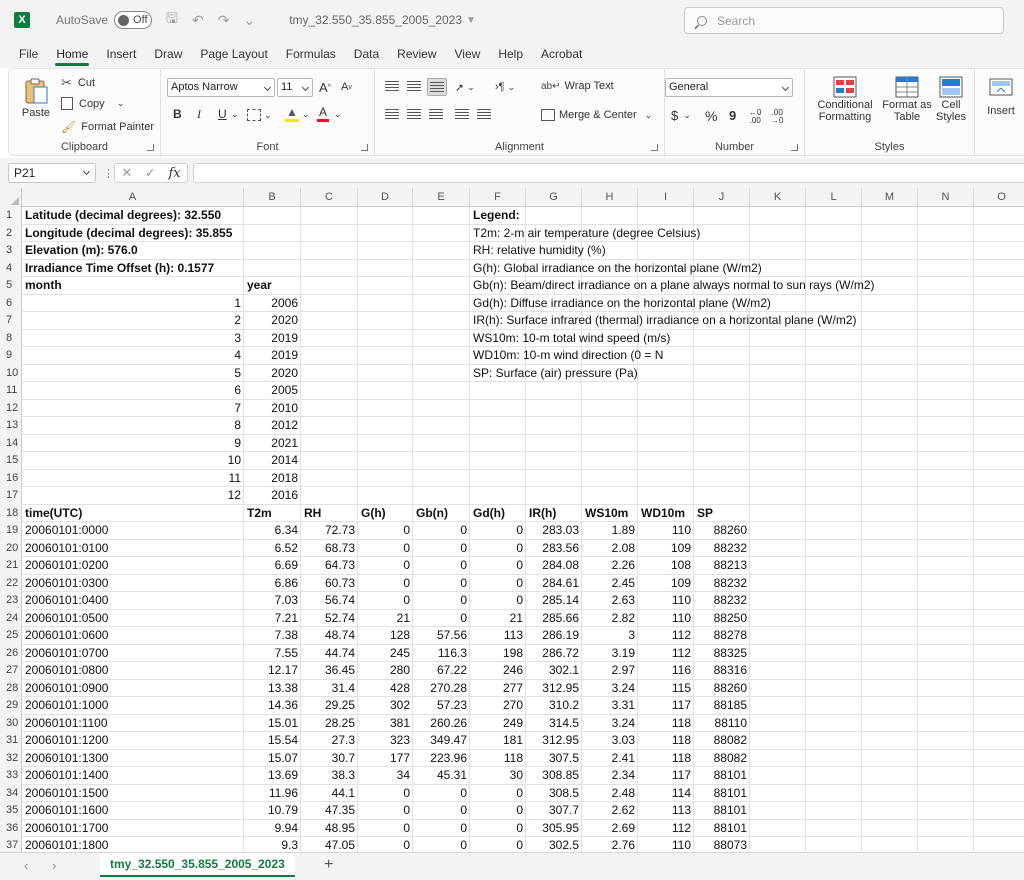 Image resolution: width=1024 pixels, height=880 pixels. Describe the element at coordinates (561, 54) in the screenshot. I see `menu-tab-acrobat: Acrobat` at that location.